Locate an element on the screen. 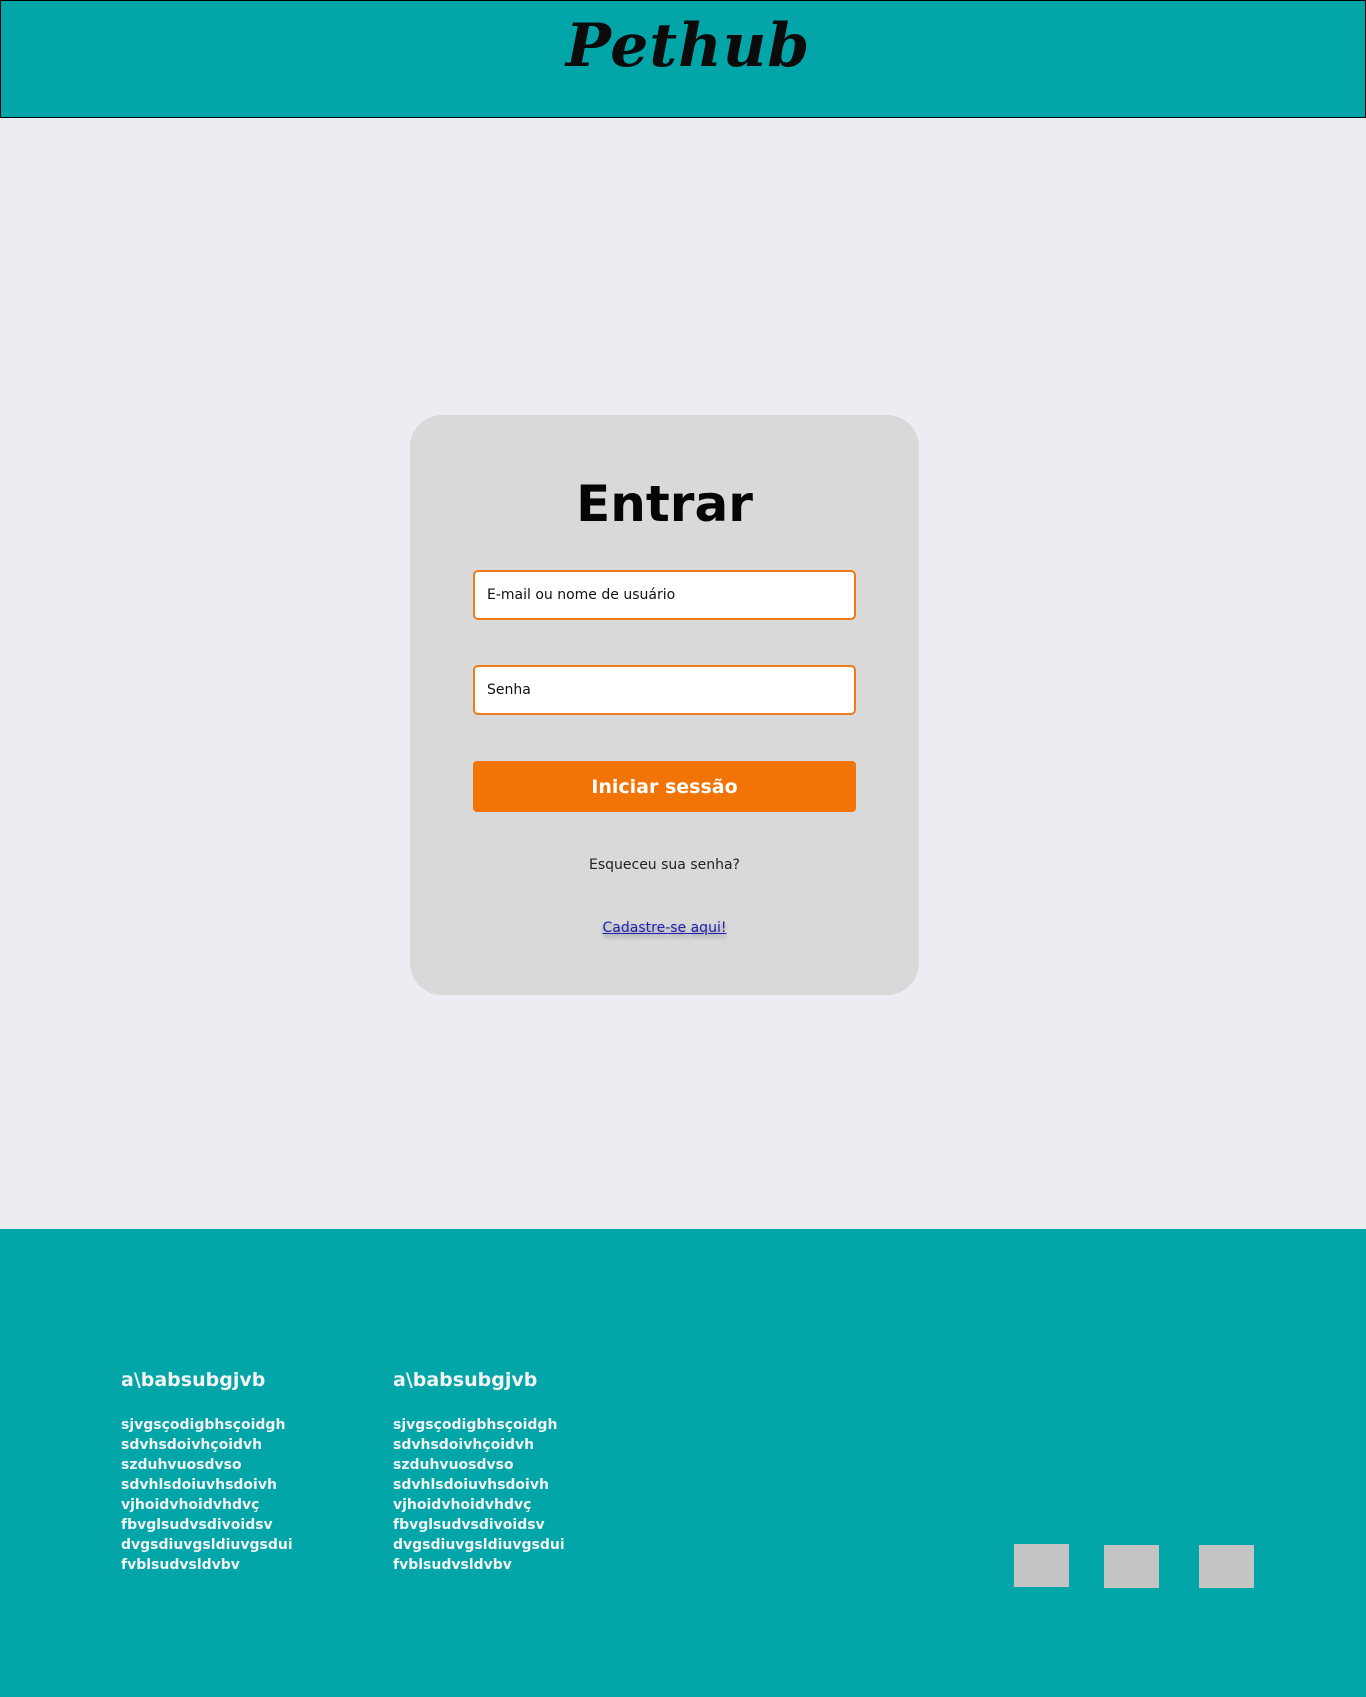 Image resolution: width=1366 pixels, height=1697 pixels. forgot-password-link: Esqueceu sua senha? is located at coordinates (664, 865).